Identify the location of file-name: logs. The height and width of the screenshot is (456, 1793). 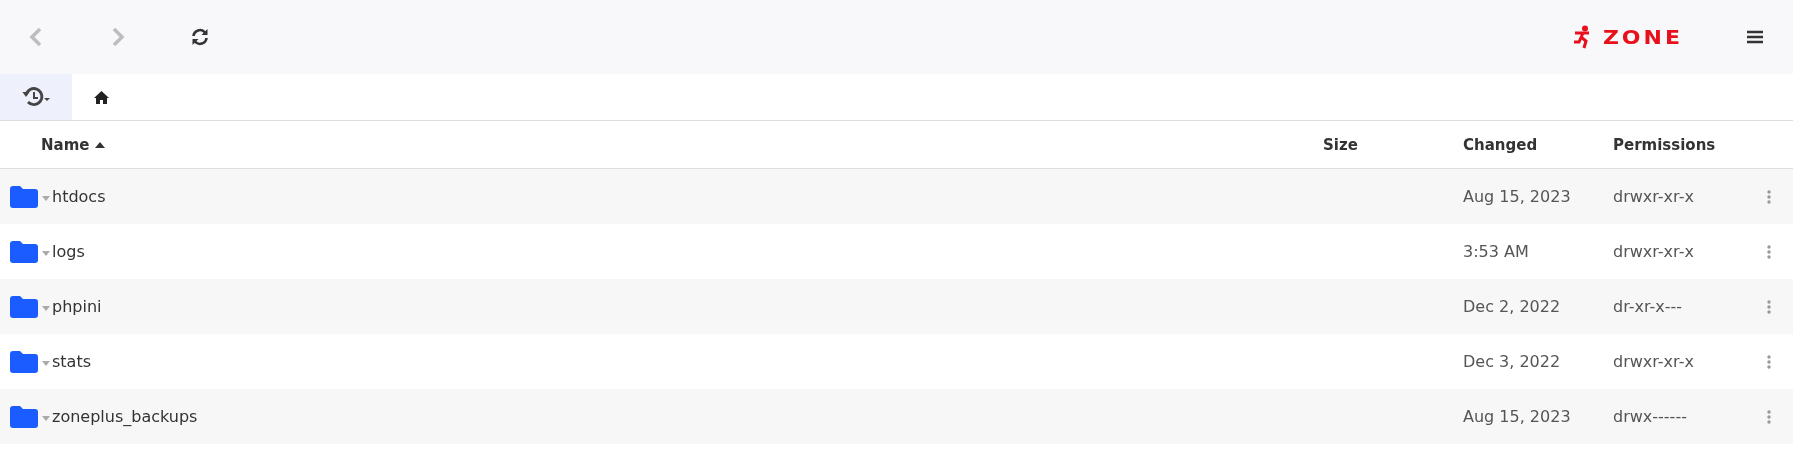
(68, 251).